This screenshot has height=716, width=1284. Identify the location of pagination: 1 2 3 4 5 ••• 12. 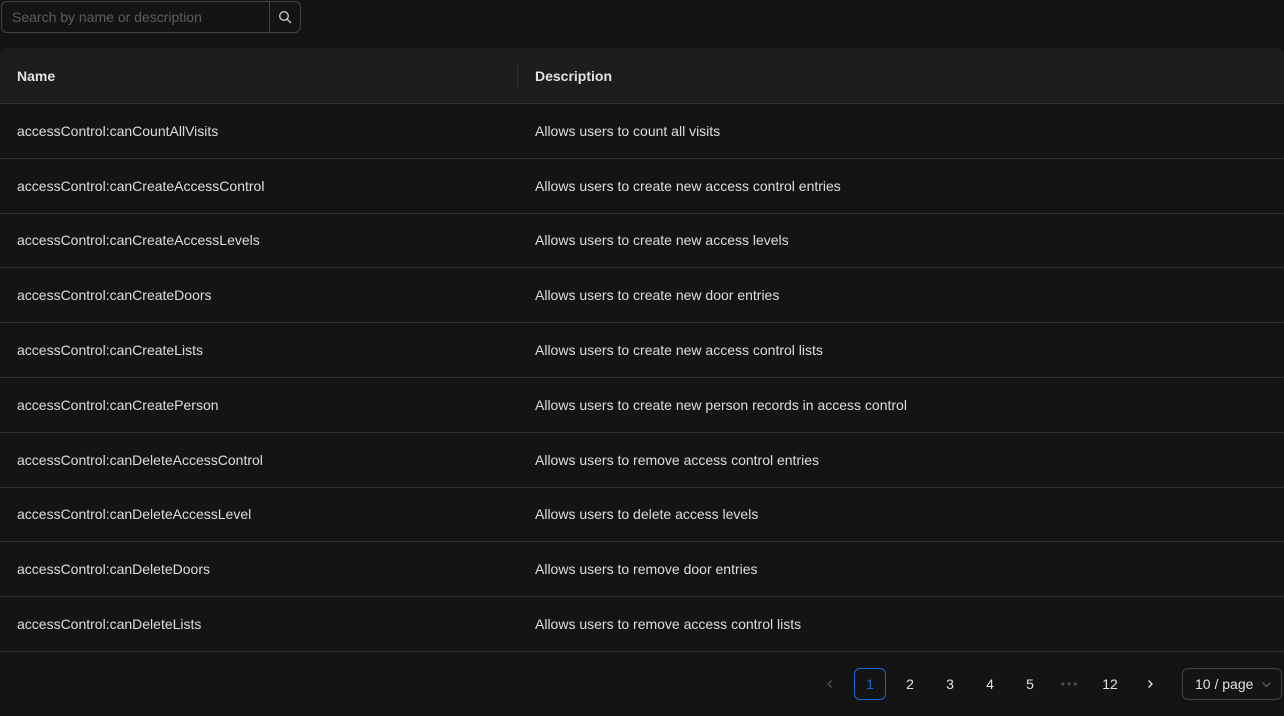
(994, 684).